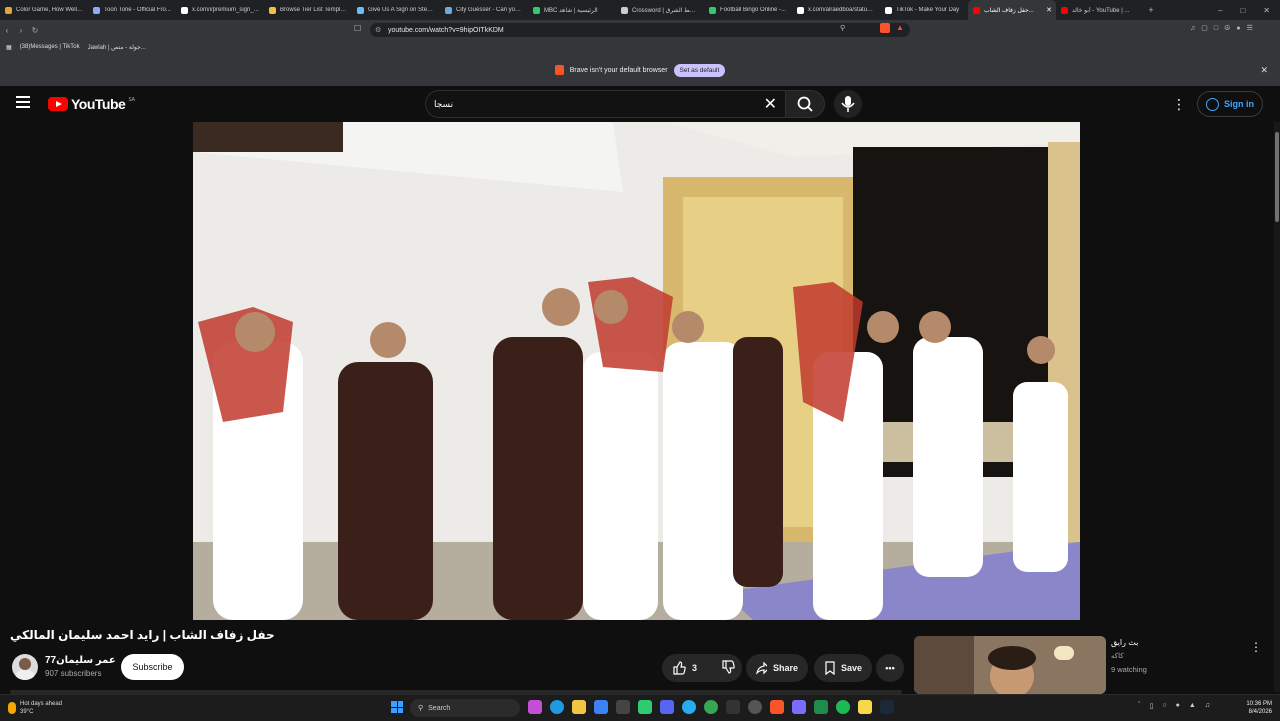 The image size is (1280, 721). I want to click on more-actions-button: •••, so click(890, 668).